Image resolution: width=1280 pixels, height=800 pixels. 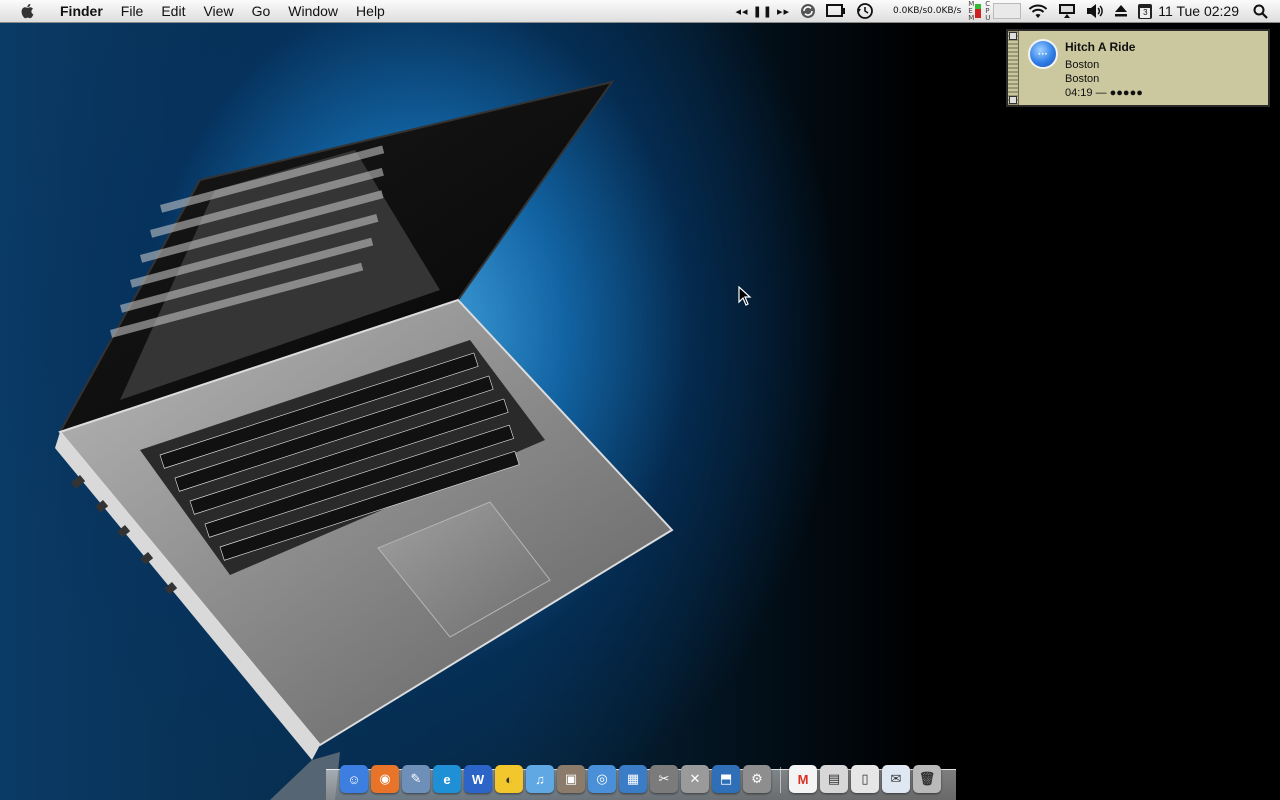 I want to click on appstore-icon: ⬒, so click(x=726, y=779).